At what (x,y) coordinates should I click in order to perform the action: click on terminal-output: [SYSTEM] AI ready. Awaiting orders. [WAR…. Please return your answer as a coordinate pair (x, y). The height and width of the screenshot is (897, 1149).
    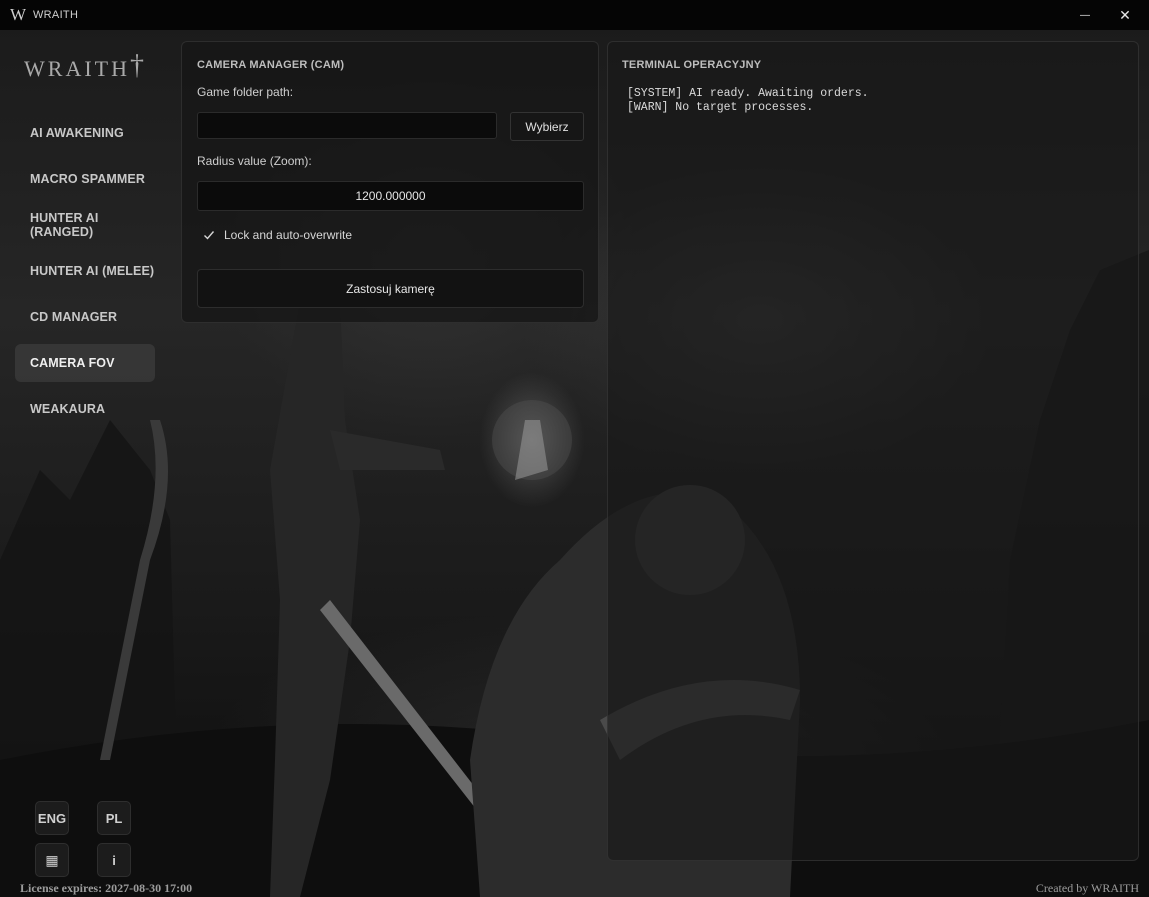
    Looking at the image, I should click on (748, 101).